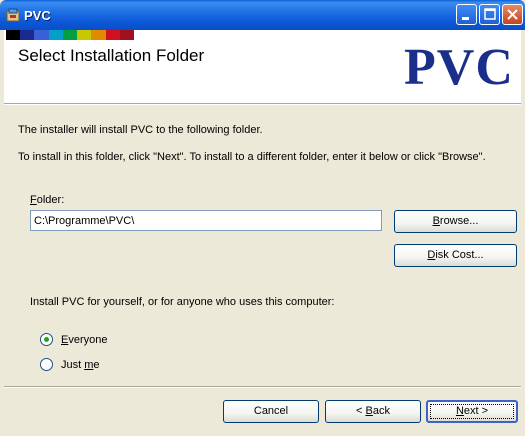 The height and width of the screenshot is (436, 525). I want to click on color-strip, so click(70, 35).